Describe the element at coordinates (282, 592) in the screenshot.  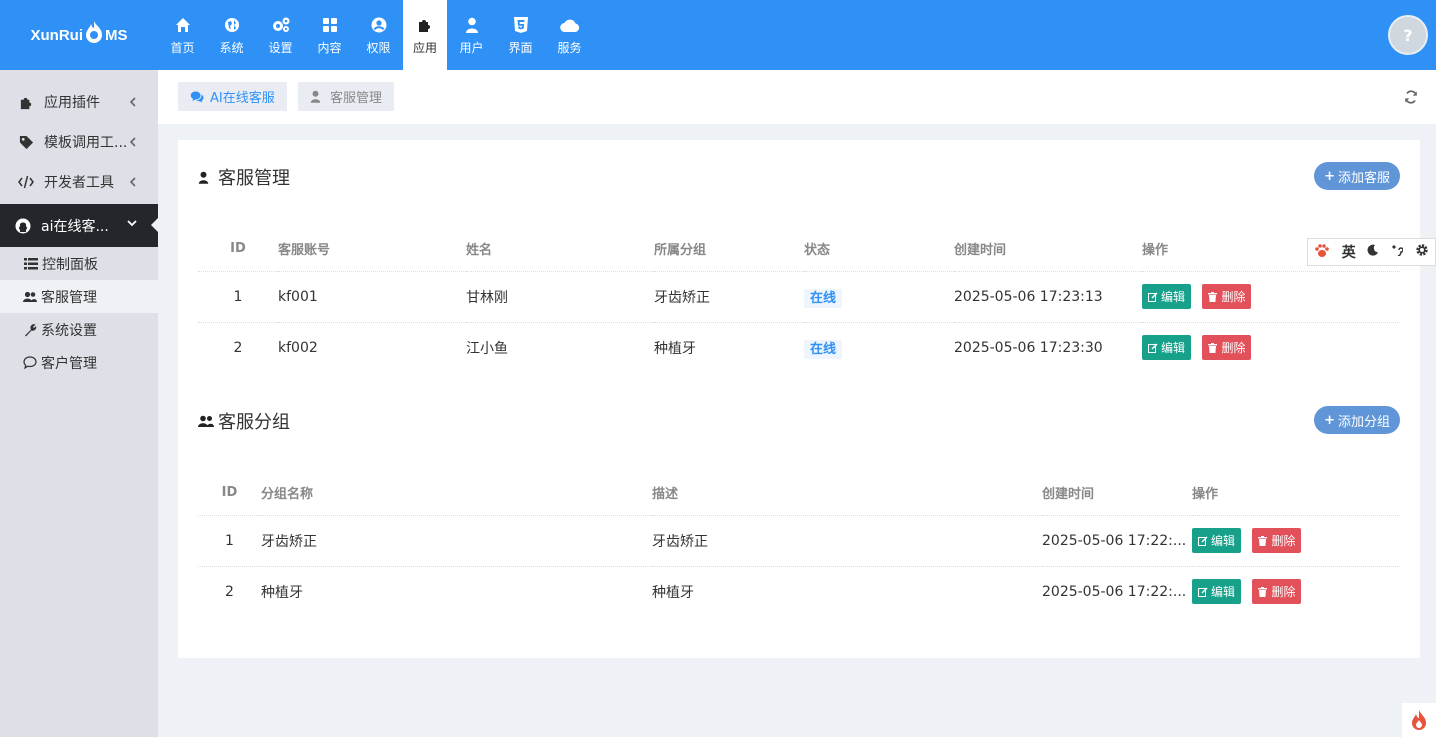
I see `cell-group-name: 种植牙` at that location.